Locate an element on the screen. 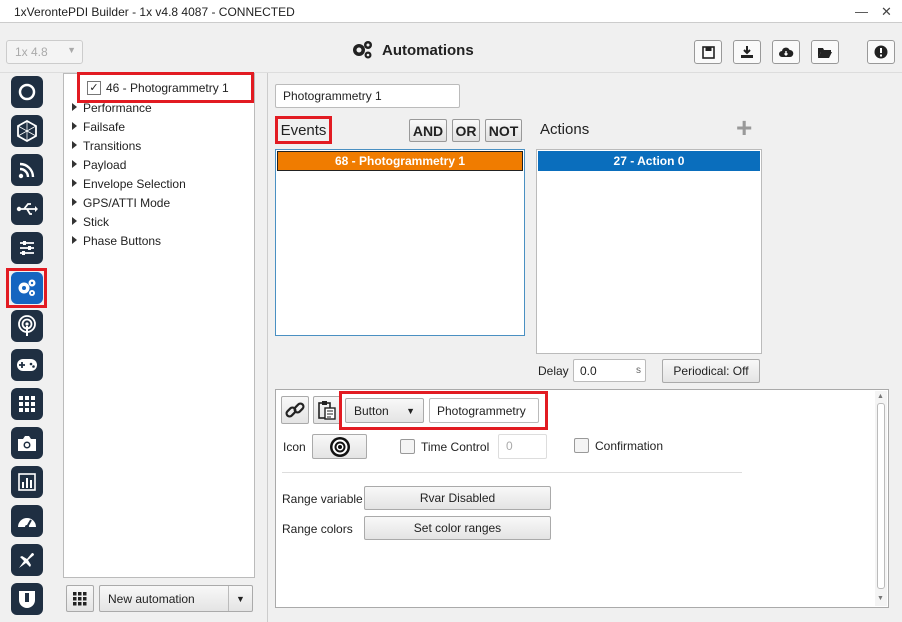 The width and height of the screenshot is (902, 622). or-button: OR is located at coordinates (466, 130).